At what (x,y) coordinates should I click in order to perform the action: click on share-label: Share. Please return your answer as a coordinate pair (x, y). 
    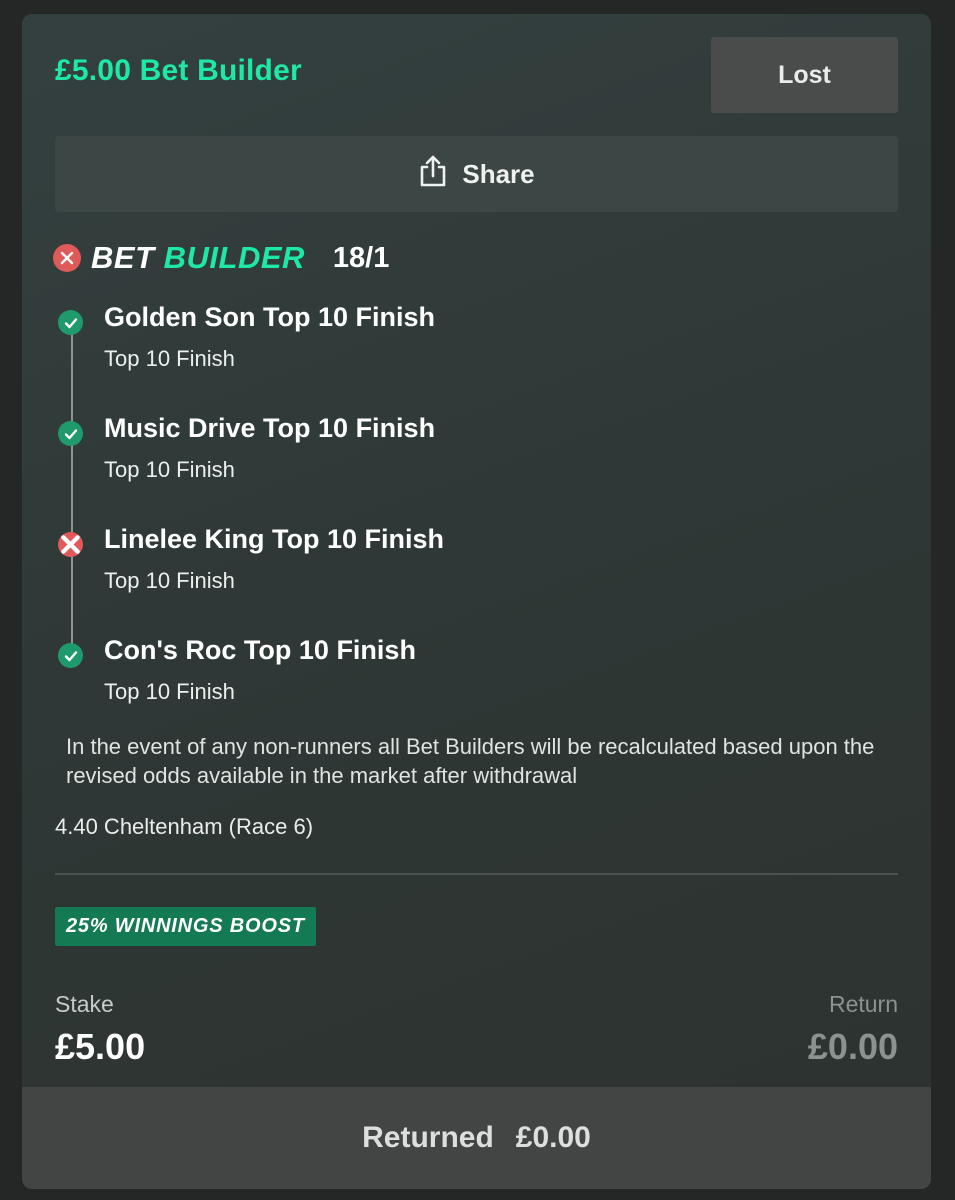
    Looking at the image, I should click on (498, 173).